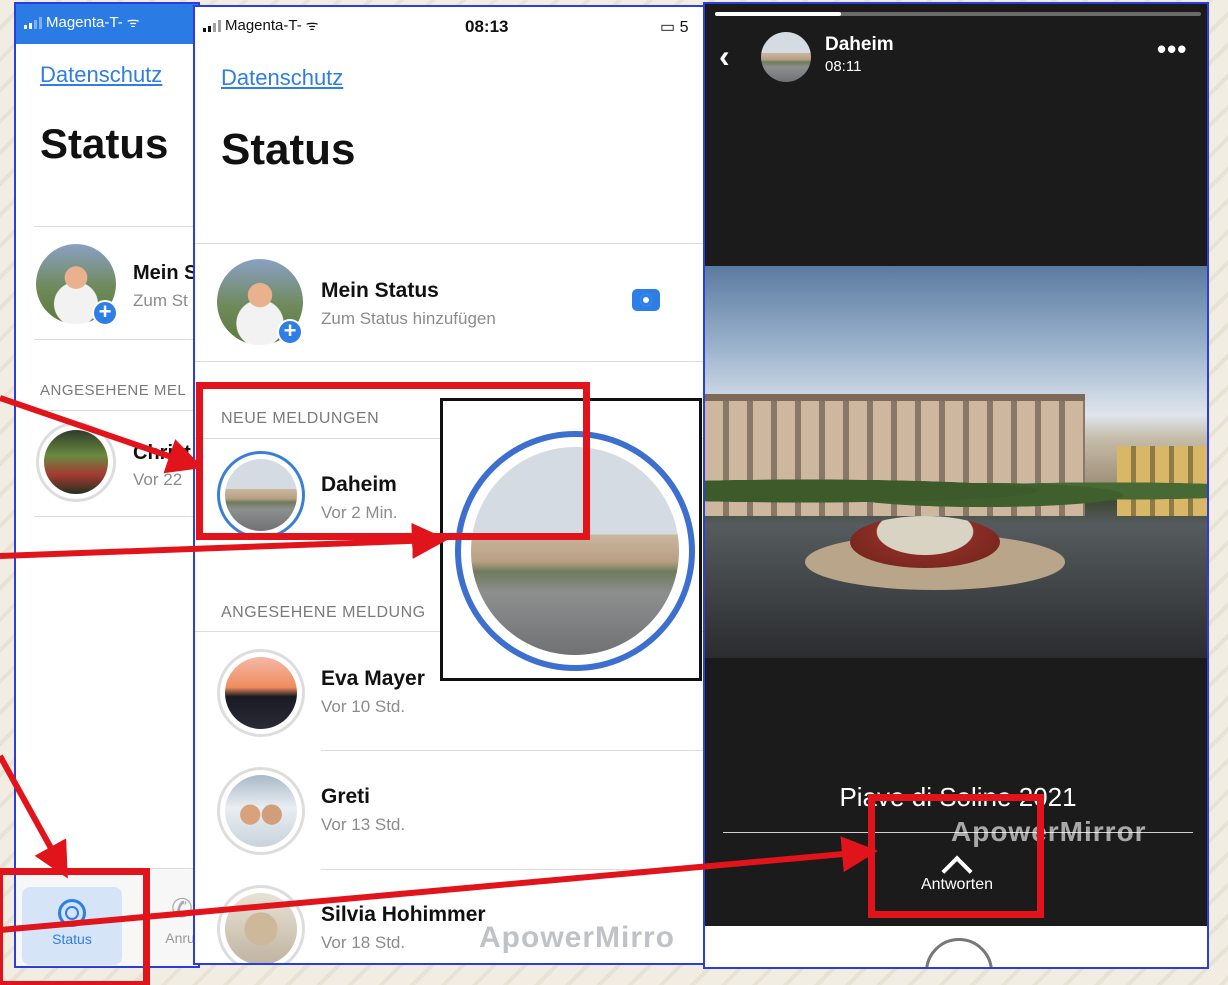 The height and width of the screenshot is (985, 1228). I want to click on silvia-ring, so click(261, 924).